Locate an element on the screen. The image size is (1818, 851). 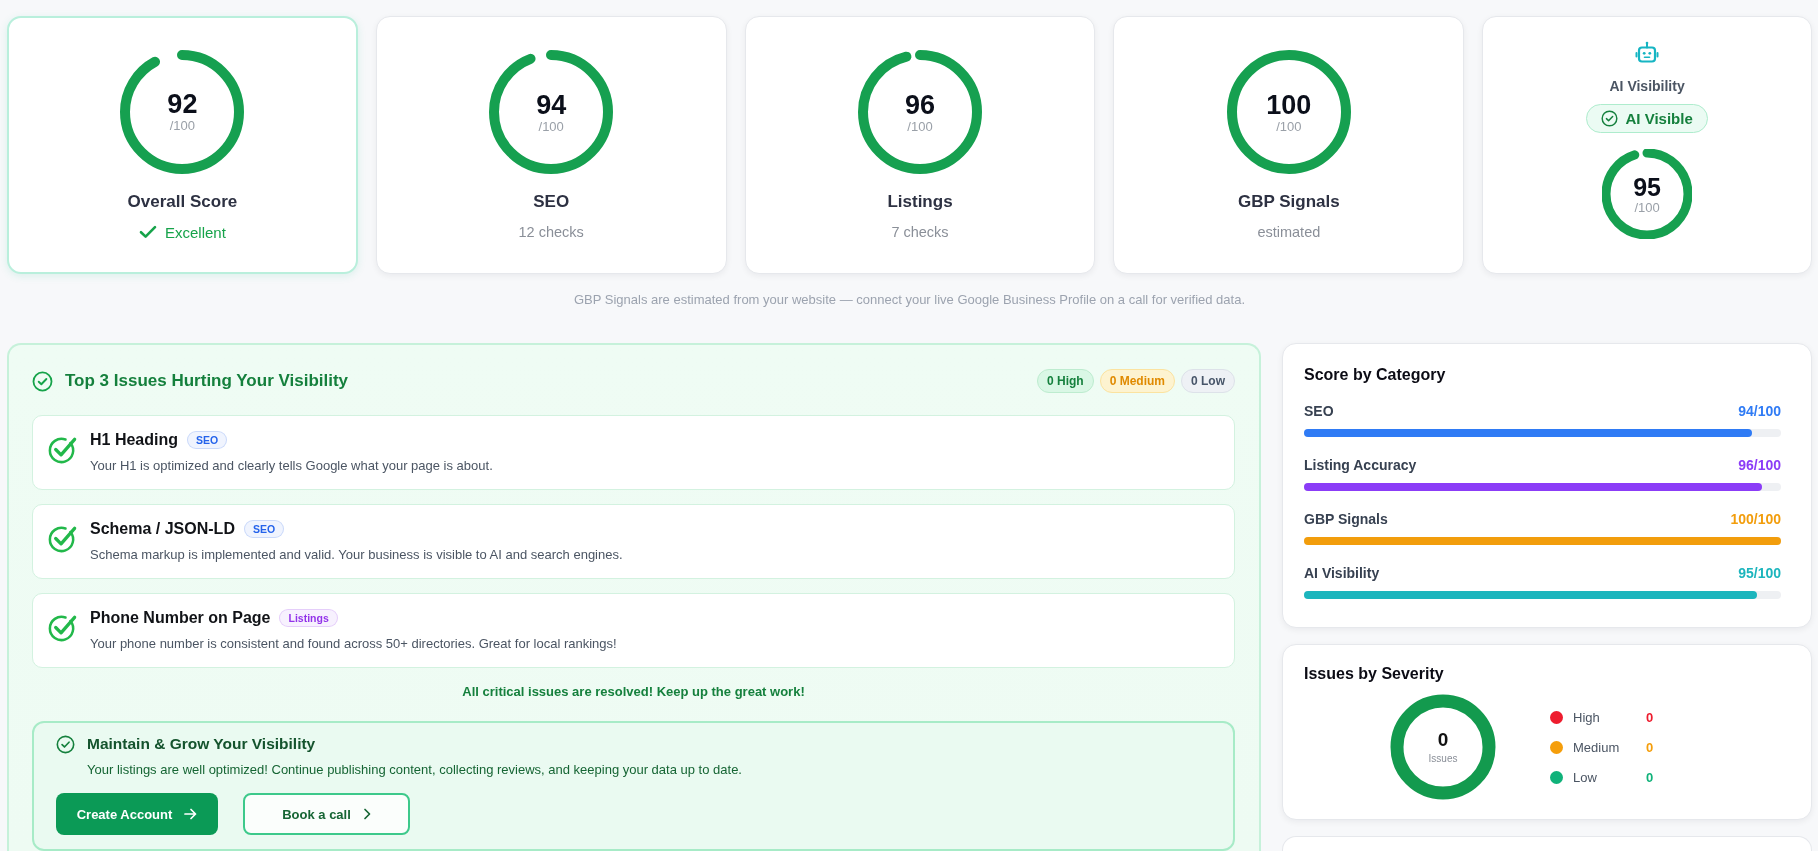
issue-title: Phone Number on Page is located at coordinates (180, 618).